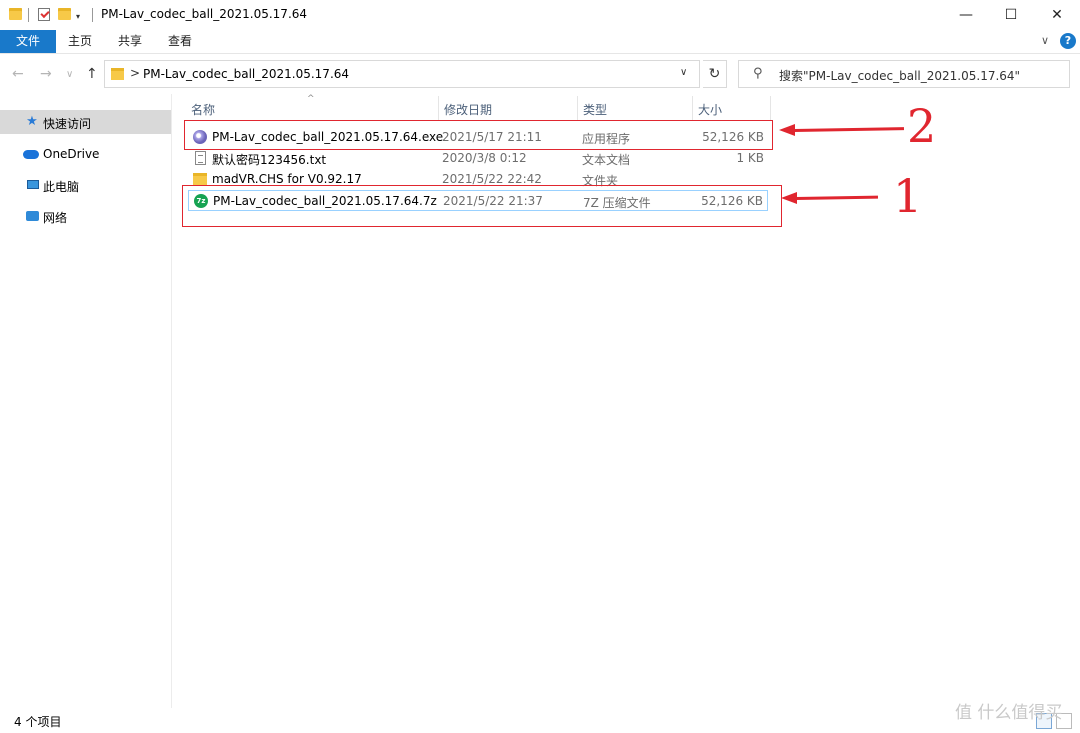 This screenshot has height=733, width=1080. What do you see at coordinates (246, 74) in the screenshot?
I see `breadcrumb: PM-Lav_codec_ball_2021.05.17.64` at bounding box center [246, 74].